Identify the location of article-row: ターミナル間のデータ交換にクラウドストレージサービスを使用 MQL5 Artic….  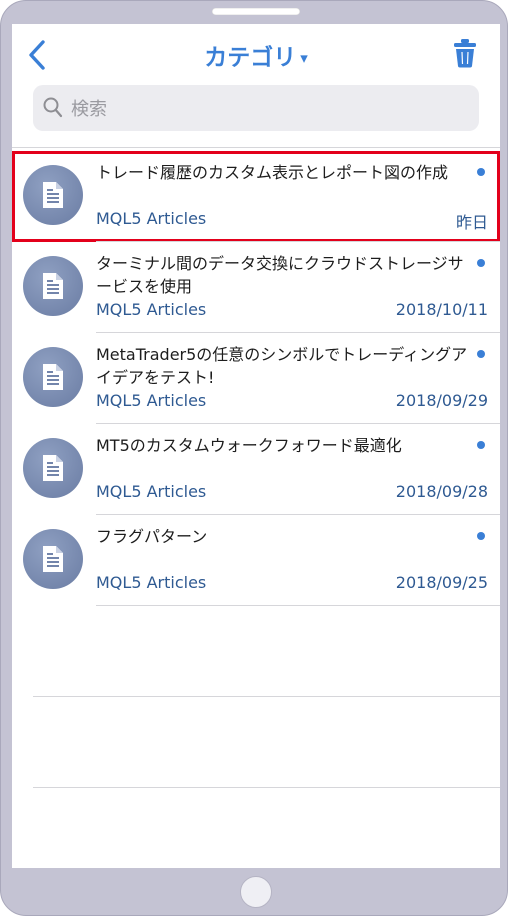
(256, 287).